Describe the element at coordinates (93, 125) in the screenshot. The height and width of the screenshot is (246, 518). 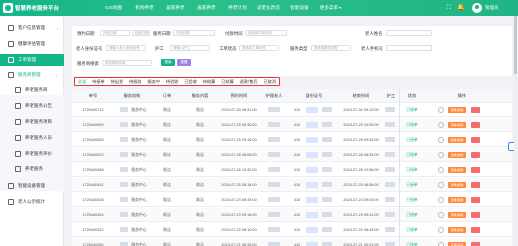
I see `order-no: 1725440690` at that location.